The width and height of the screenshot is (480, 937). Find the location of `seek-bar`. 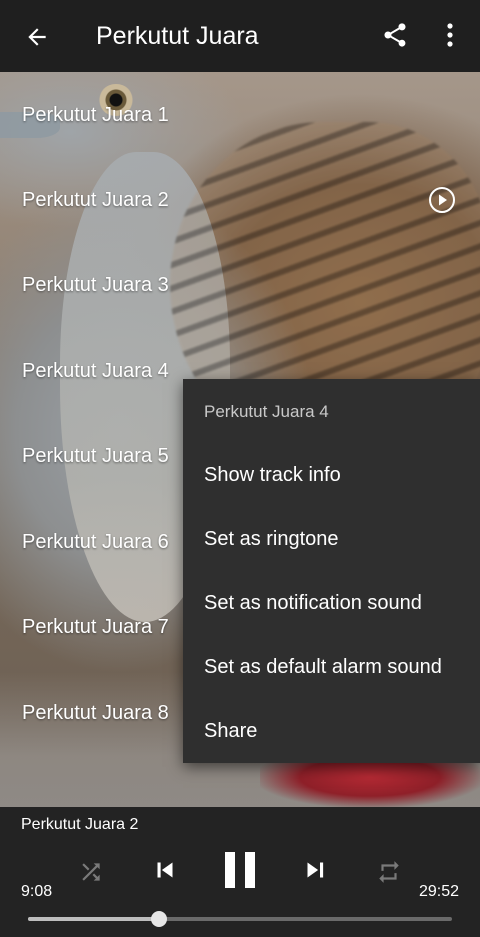

seek-bar is located at coordinates (240, 919).